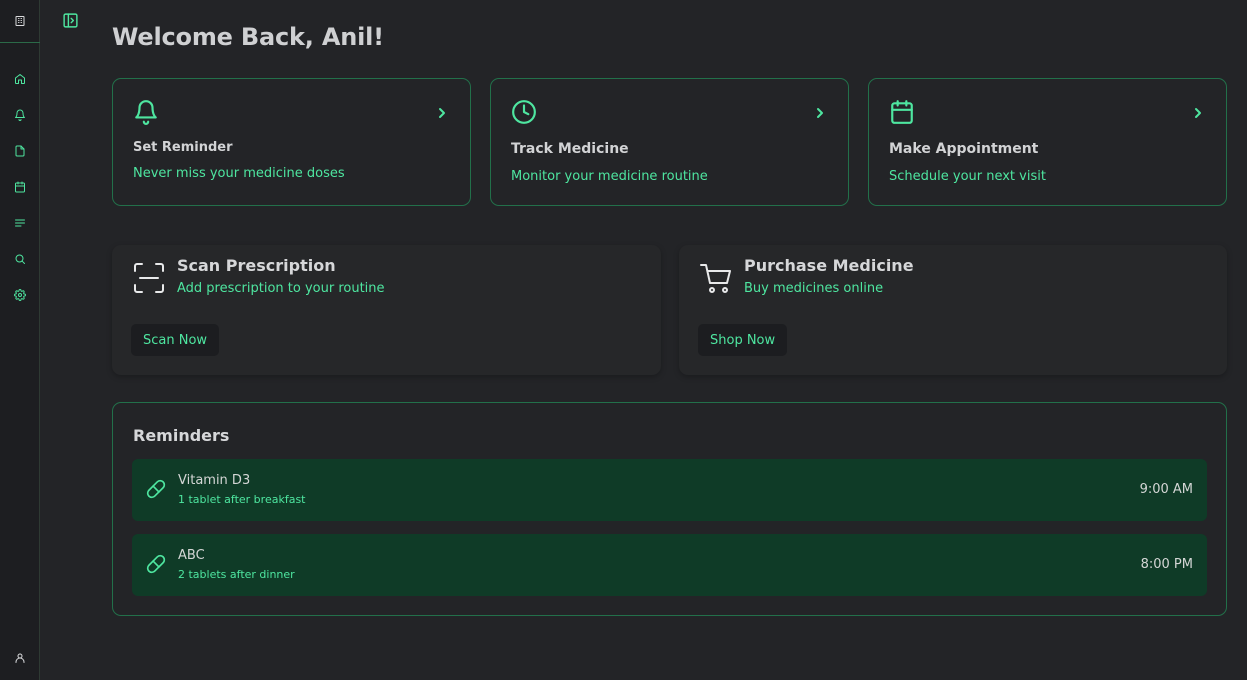 The width and height of the screenshot is (1247, 680). I want to click on card-title: Scan Prescription, so click(256, 265).